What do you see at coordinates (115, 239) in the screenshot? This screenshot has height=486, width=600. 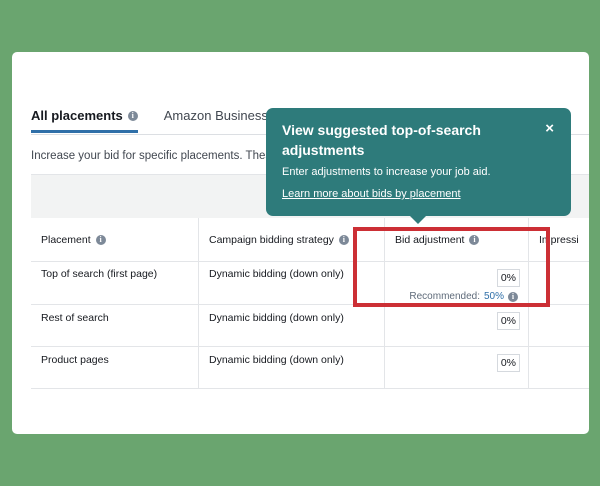 I see `header-placement: Placement i` at bounding box center [115, 239].